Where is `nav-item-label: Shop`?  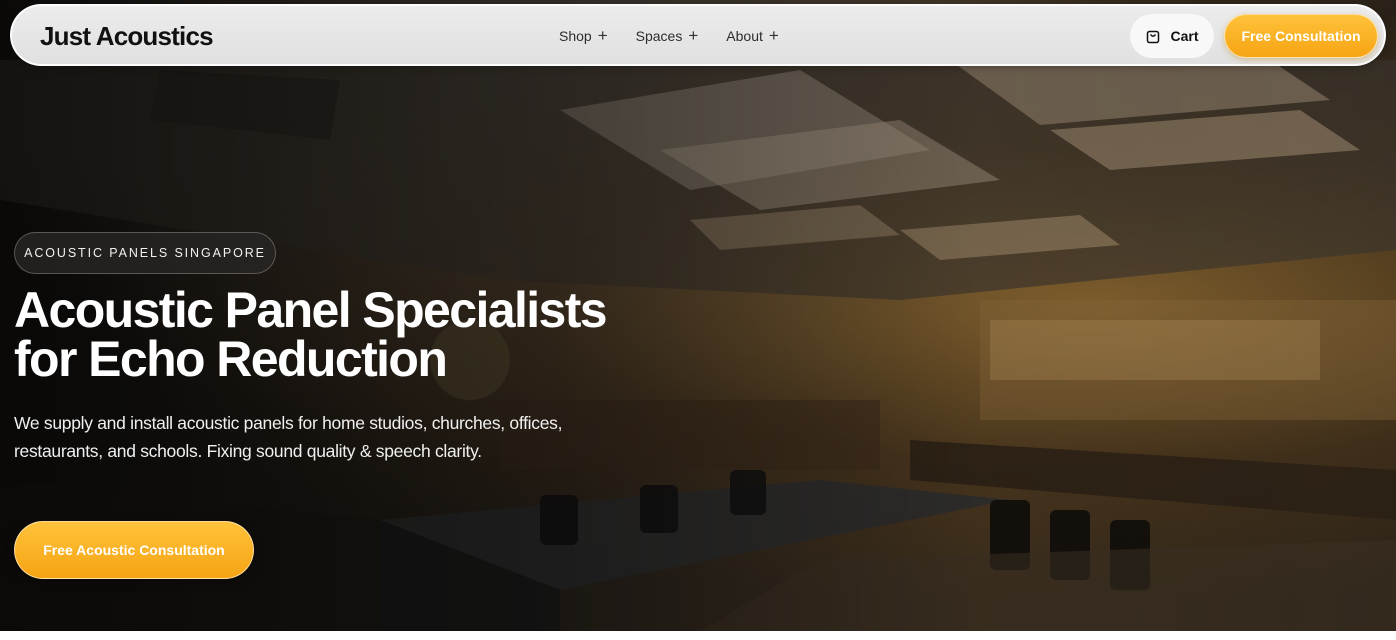
nav-item-label: Shop is located at coordinates (575, 36).